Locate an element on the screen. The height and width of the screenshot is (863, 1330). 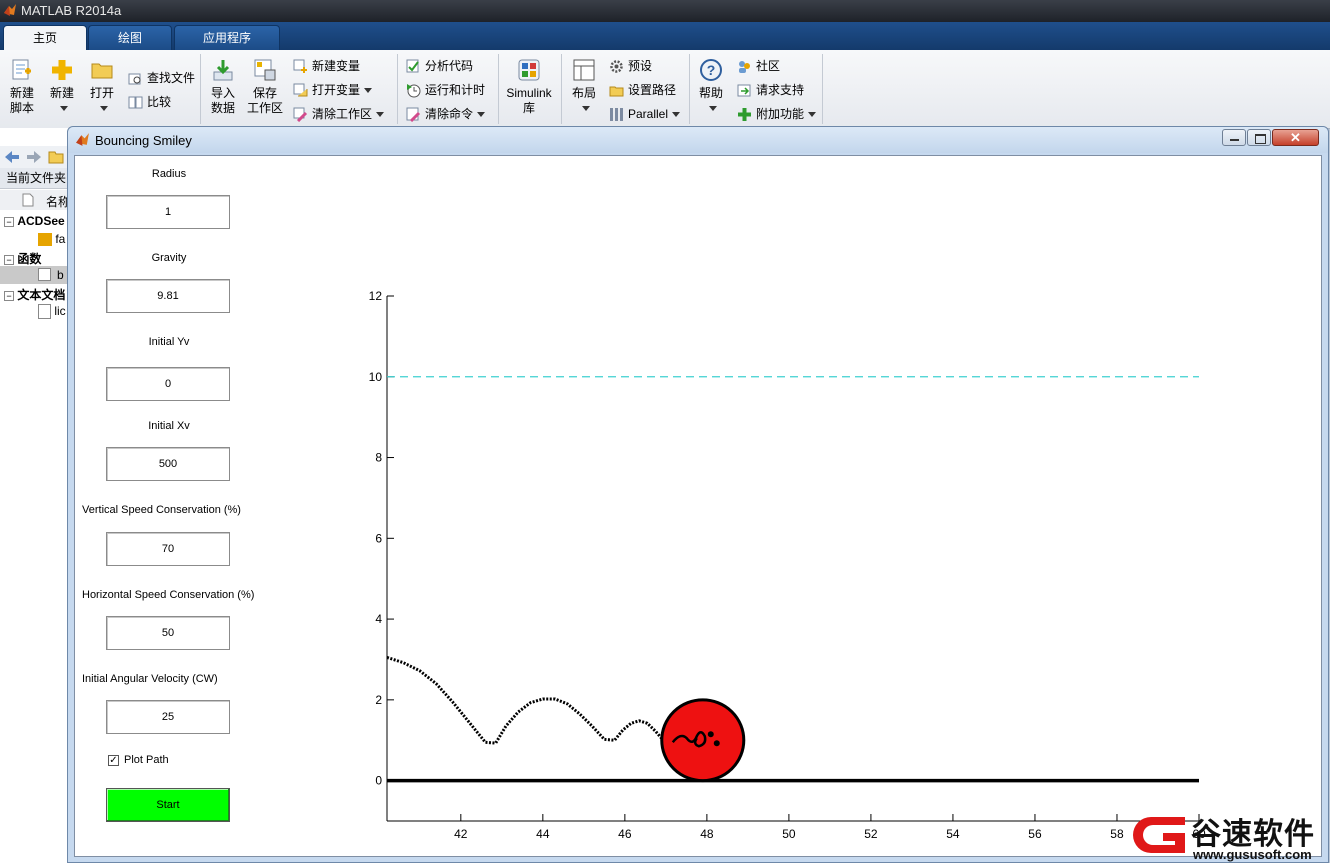
compare-icon is located at coordinates (135, 102).